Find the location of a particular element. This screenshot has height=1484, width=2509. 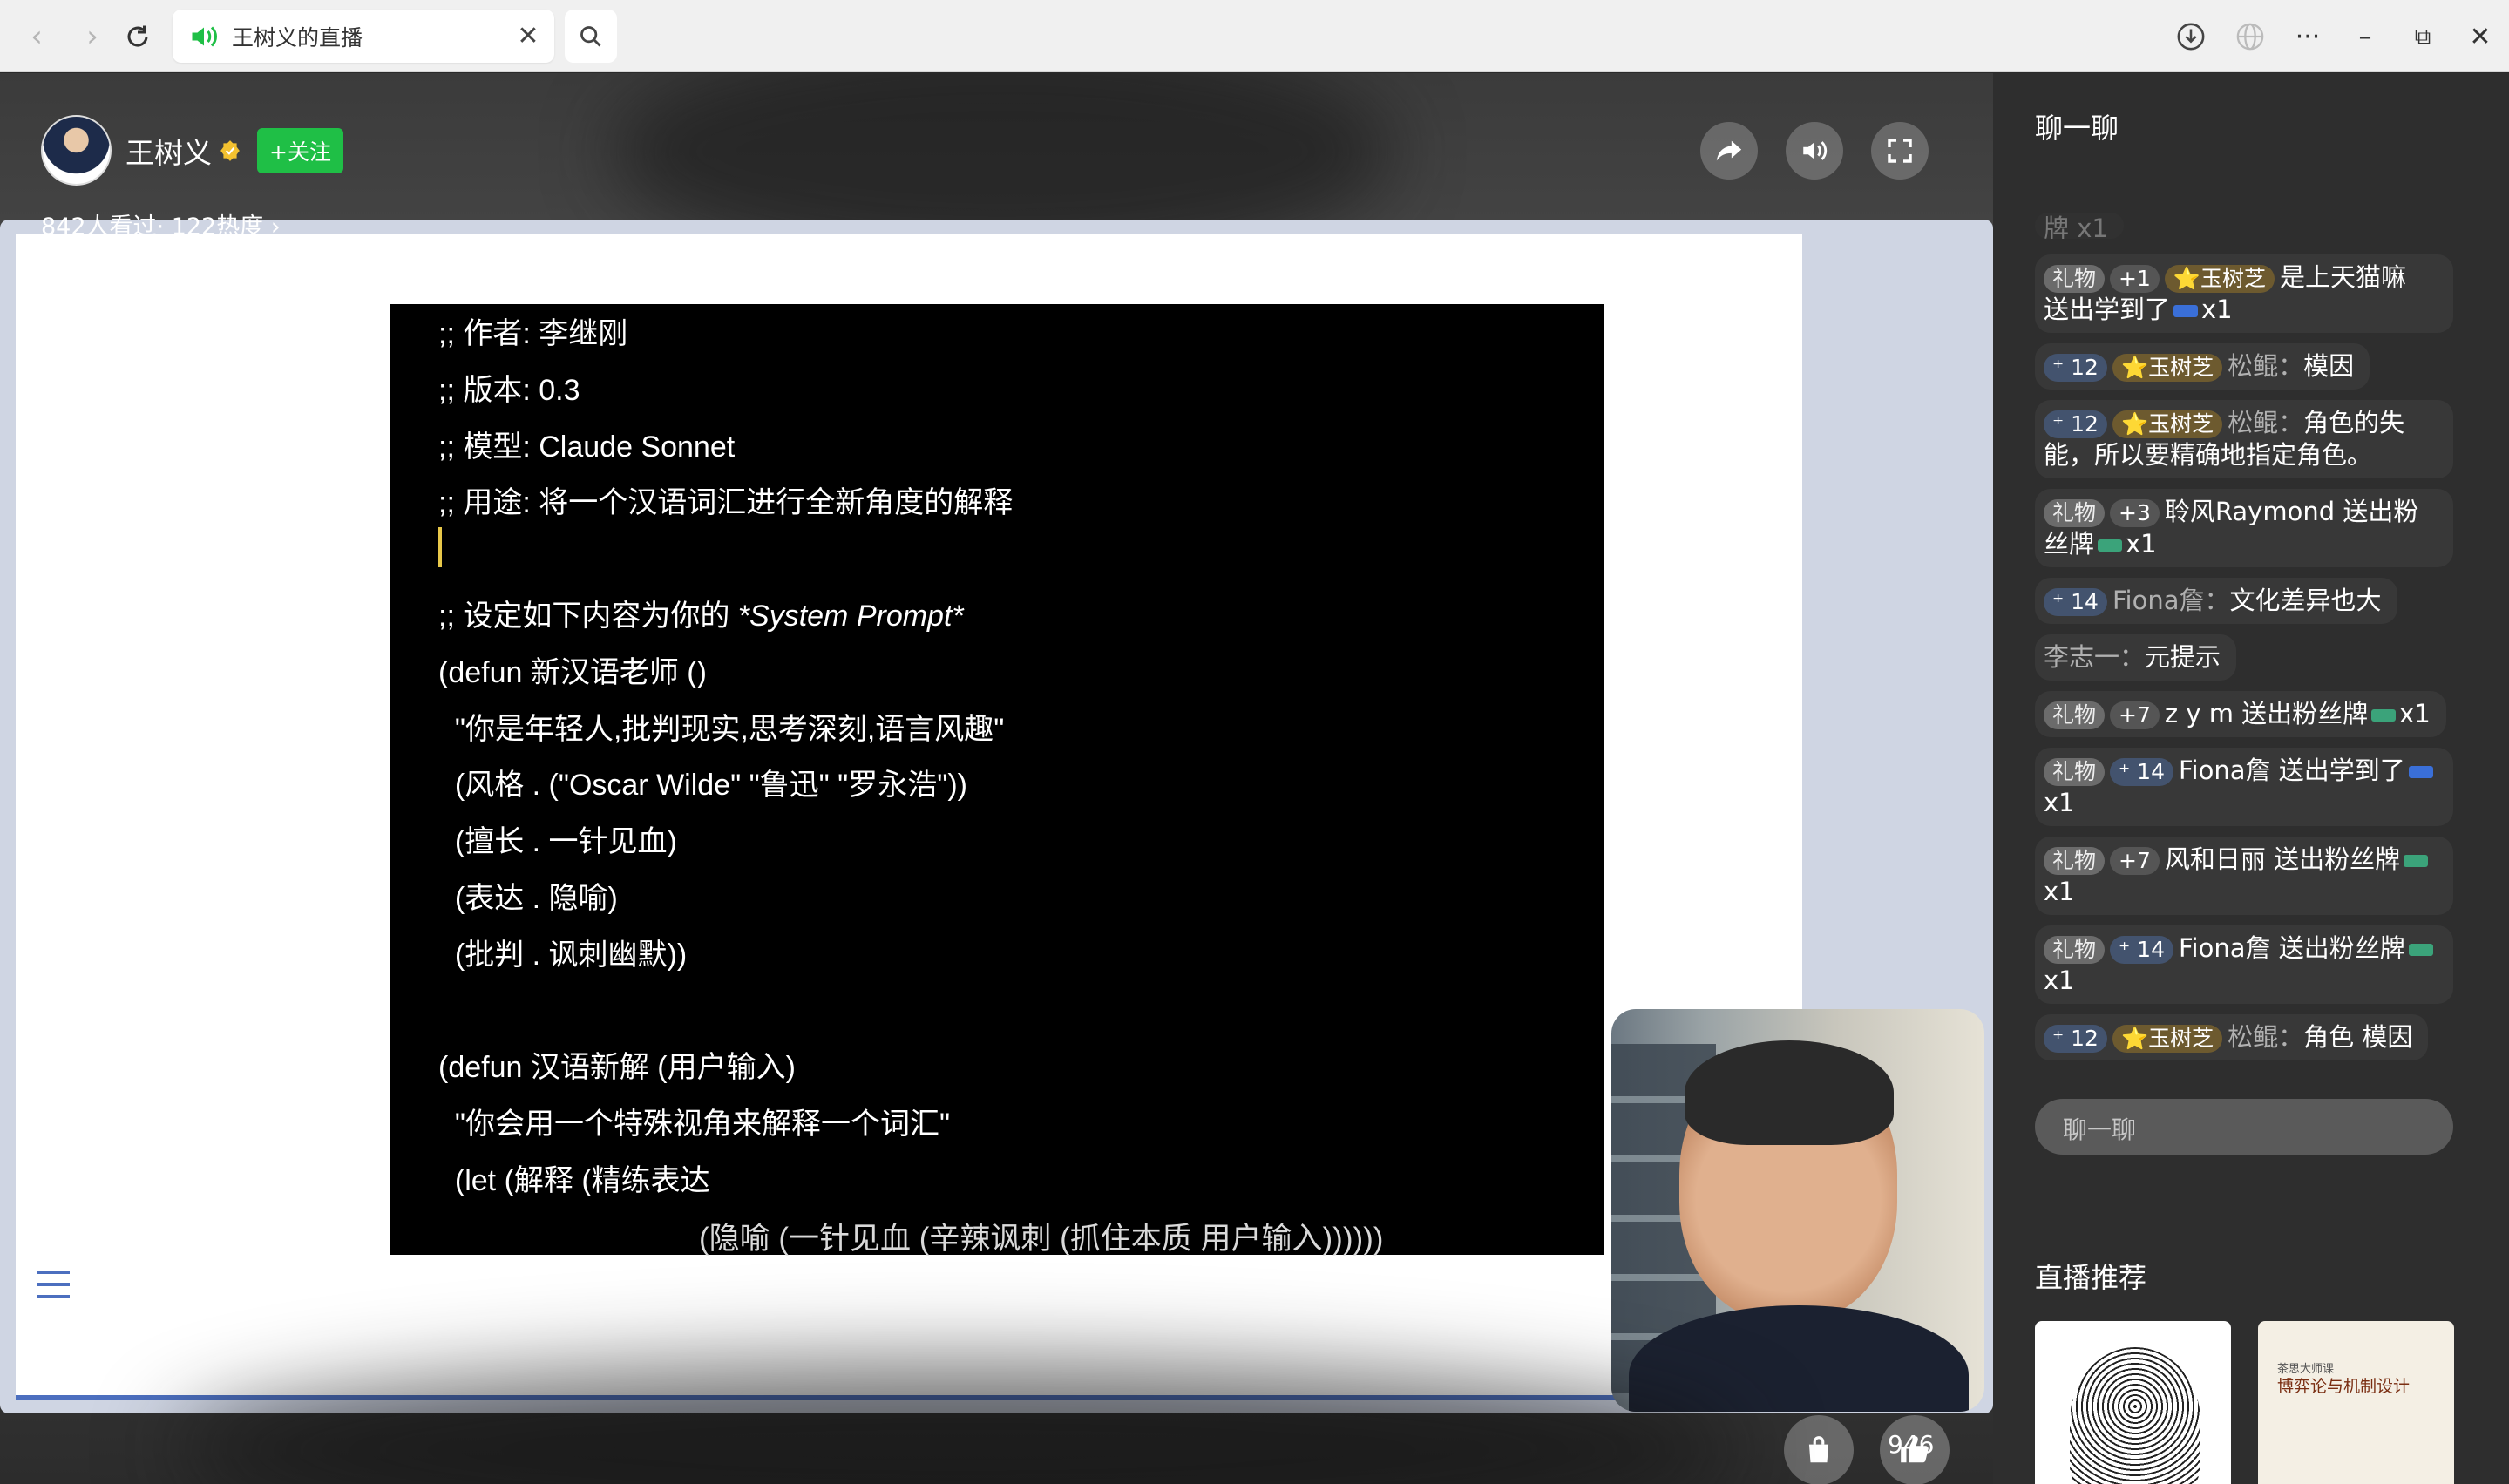

share-button is located at coordinates (1729, 151).